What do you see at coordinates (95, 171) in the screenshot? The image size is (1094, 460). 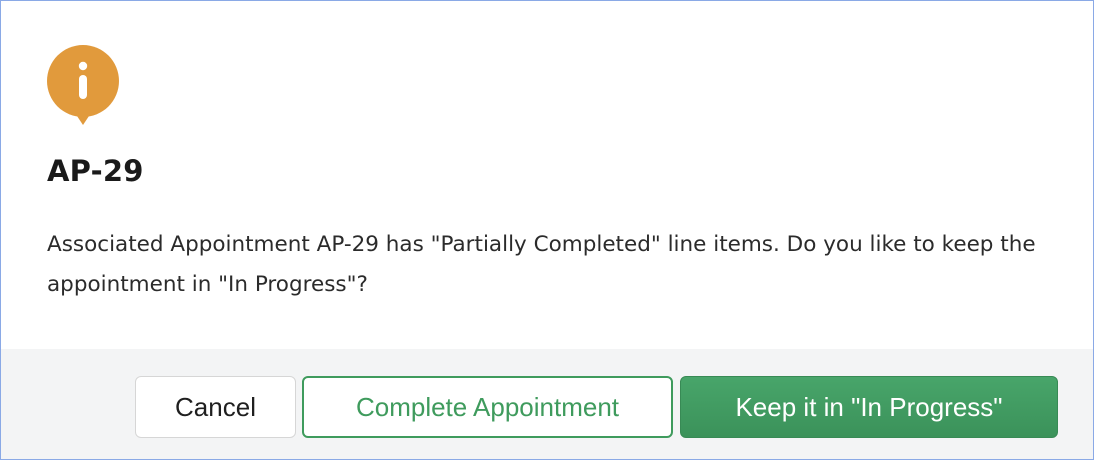 I see `dialog-title: AP-29` at bounding box center [95, 171].